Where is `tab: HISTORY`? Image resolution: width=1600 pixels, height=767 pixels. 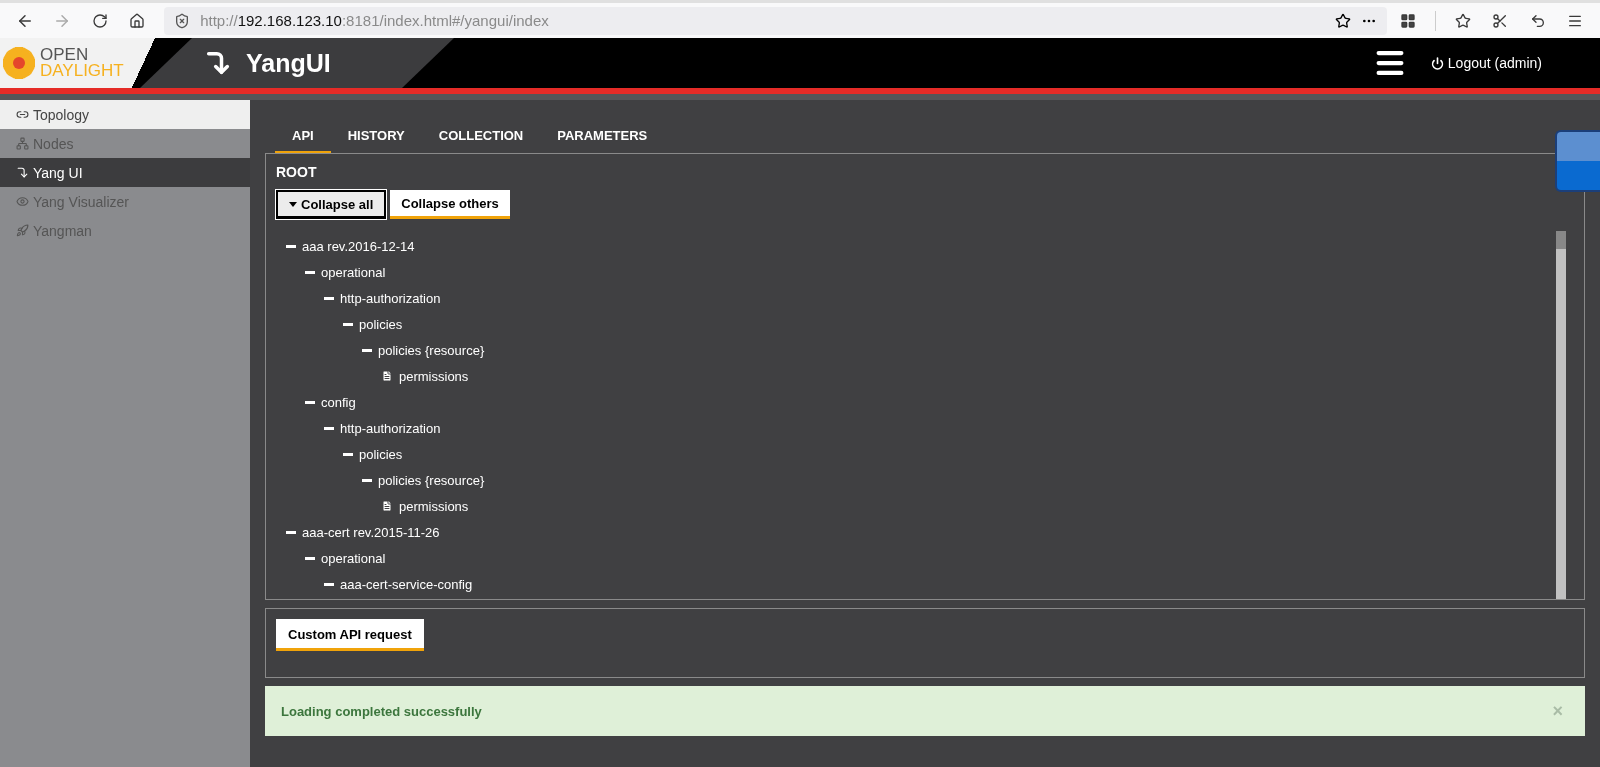 tab: HISTORY is located at coordinates (376, 138).